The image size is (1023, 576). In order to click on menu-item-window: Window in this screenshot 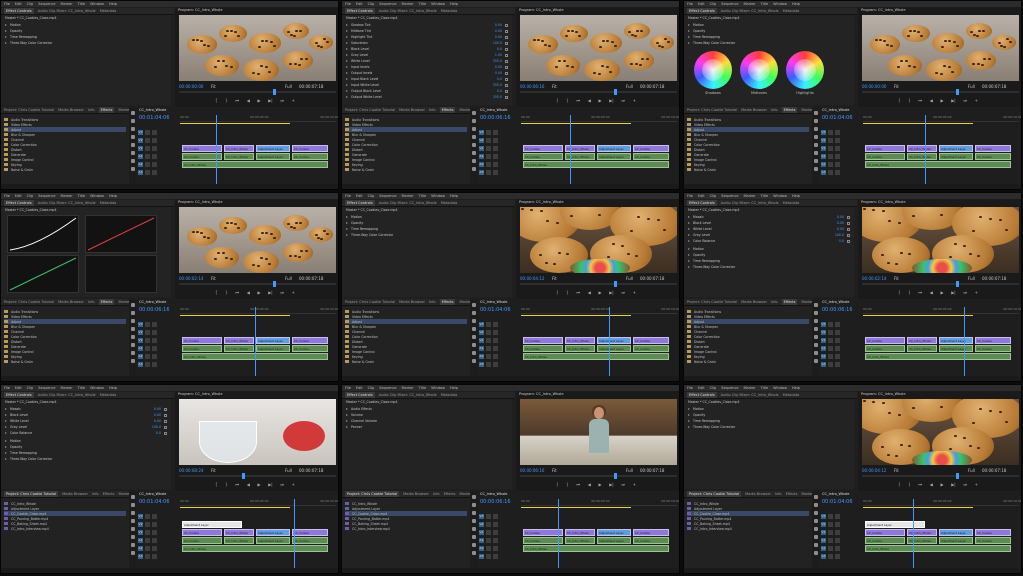, I will do `click(438, 196)`.